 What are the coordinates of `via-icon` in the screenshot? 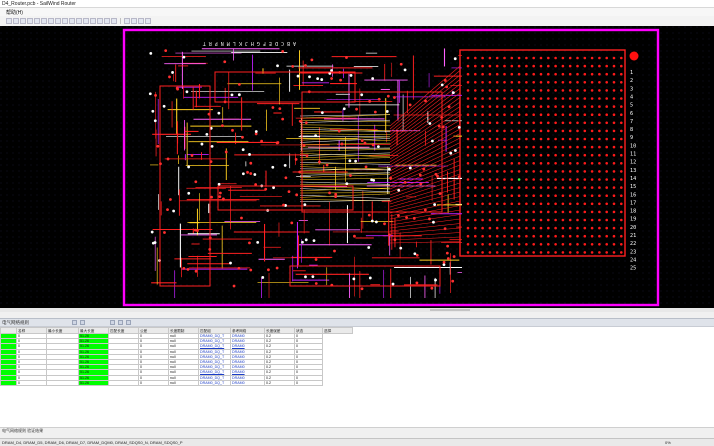 It's located at (100, 21).